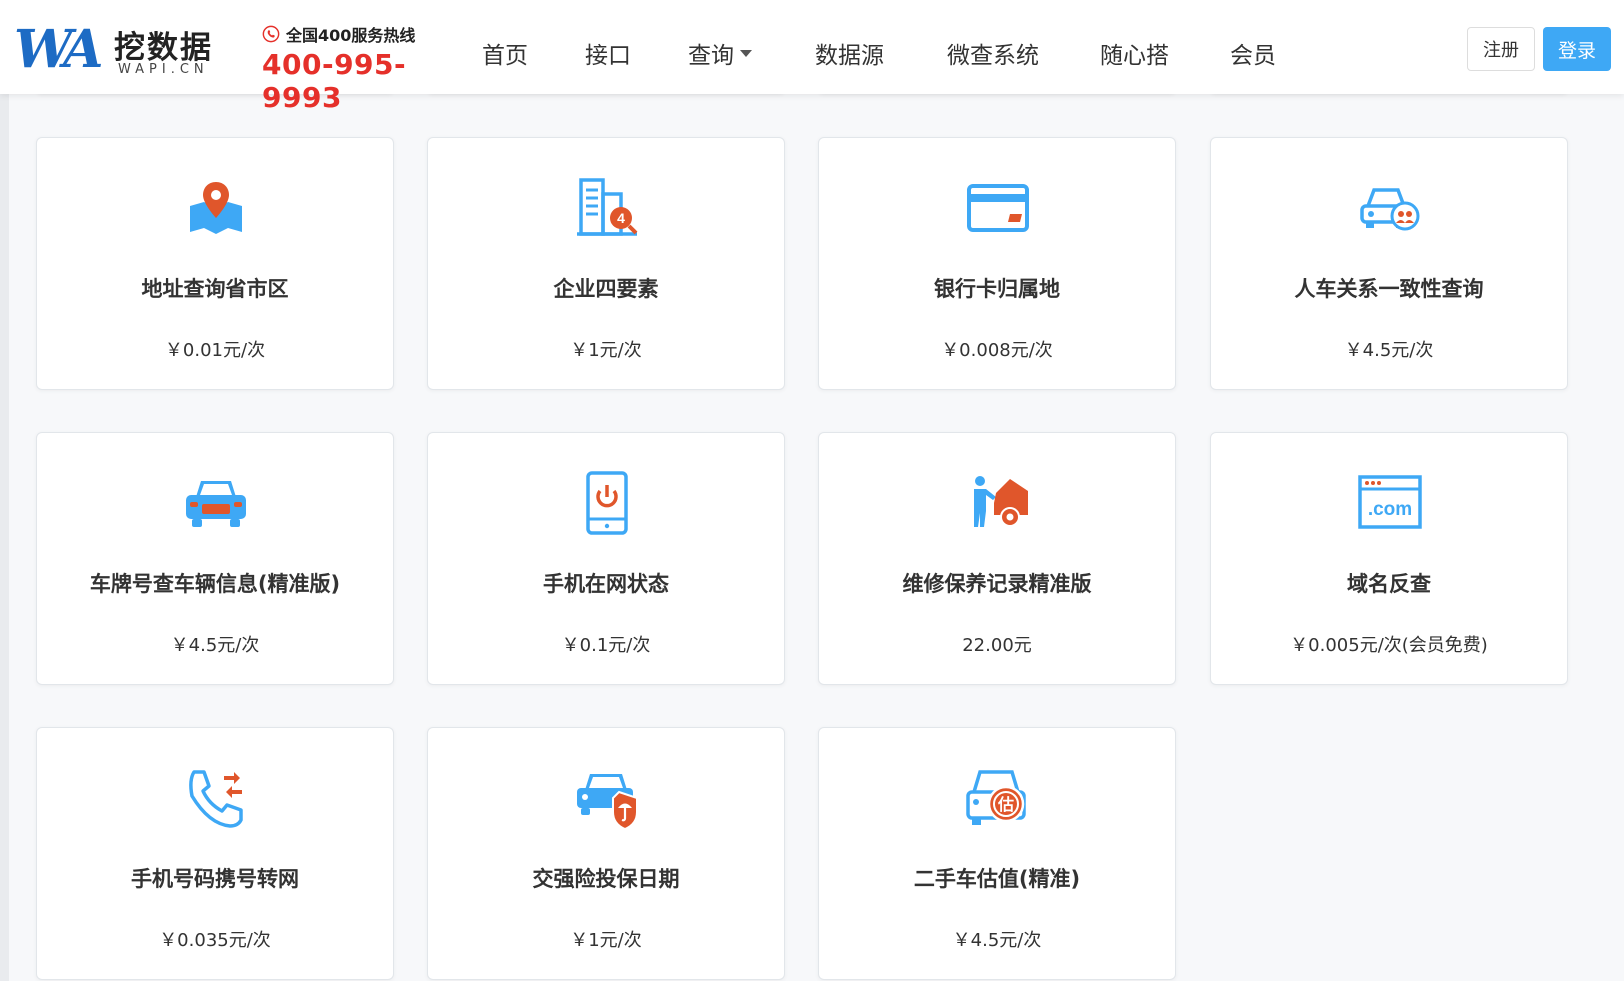 The width and height of the screenshot is (1624, 981). What do you see at coordinates (215, 584) in the screenshot?
I see `product-title: 车牌号查车辆信息(精准版)` at bounding box center [215, 584].